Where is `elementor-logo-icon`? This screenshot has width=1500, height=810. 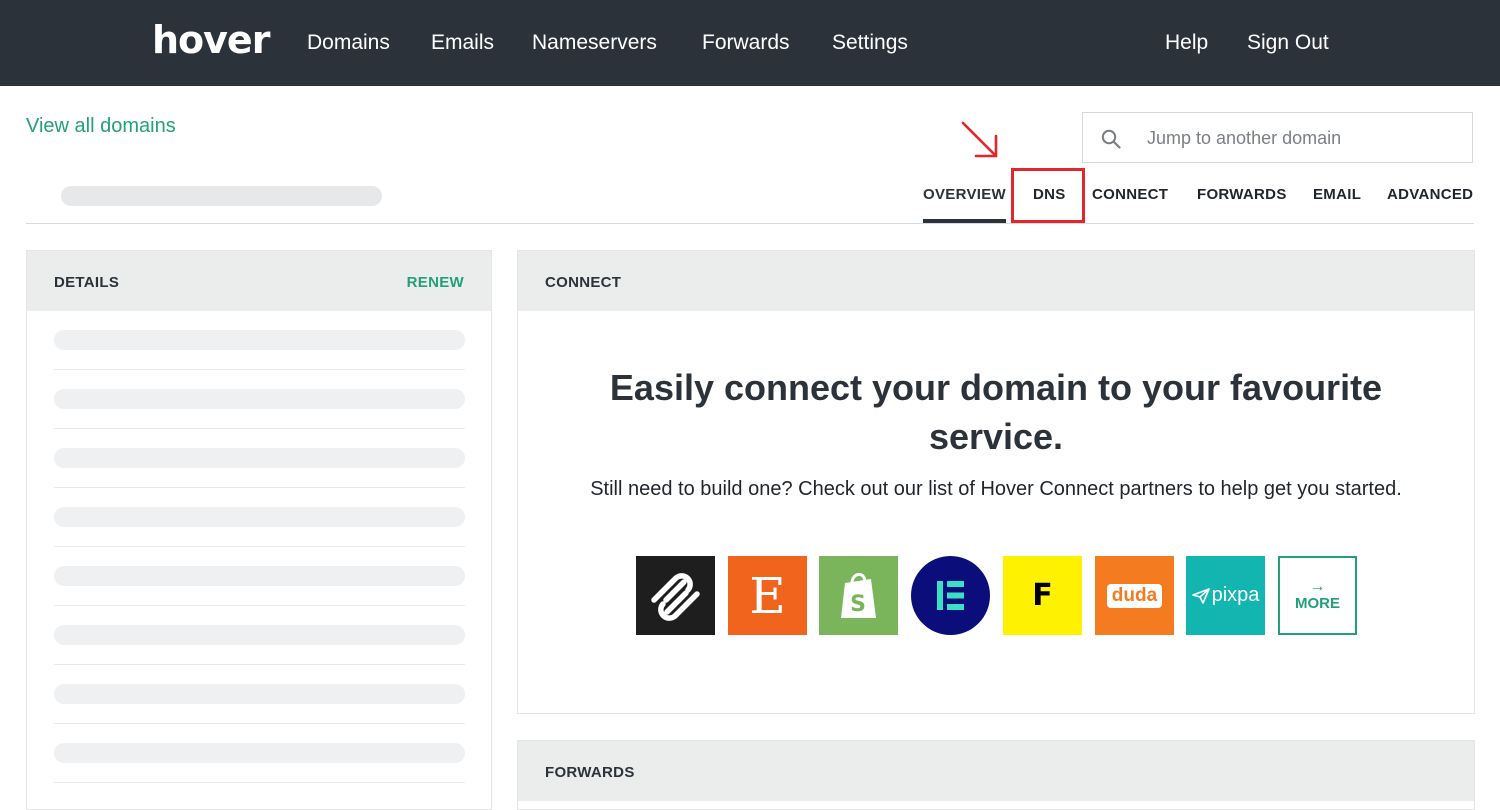
elementor-logo-icon is located at coordinates (950, 595).